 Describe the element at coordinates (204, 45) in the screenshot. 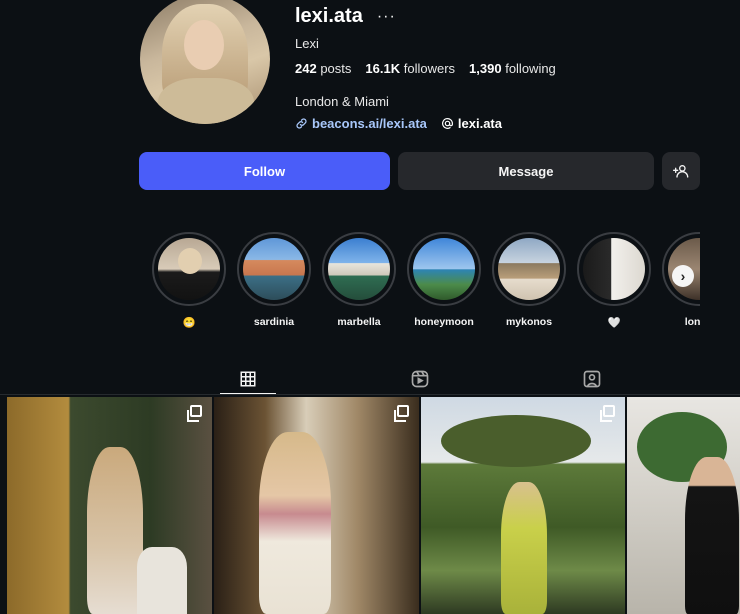

I see `avatar-face` at that location.